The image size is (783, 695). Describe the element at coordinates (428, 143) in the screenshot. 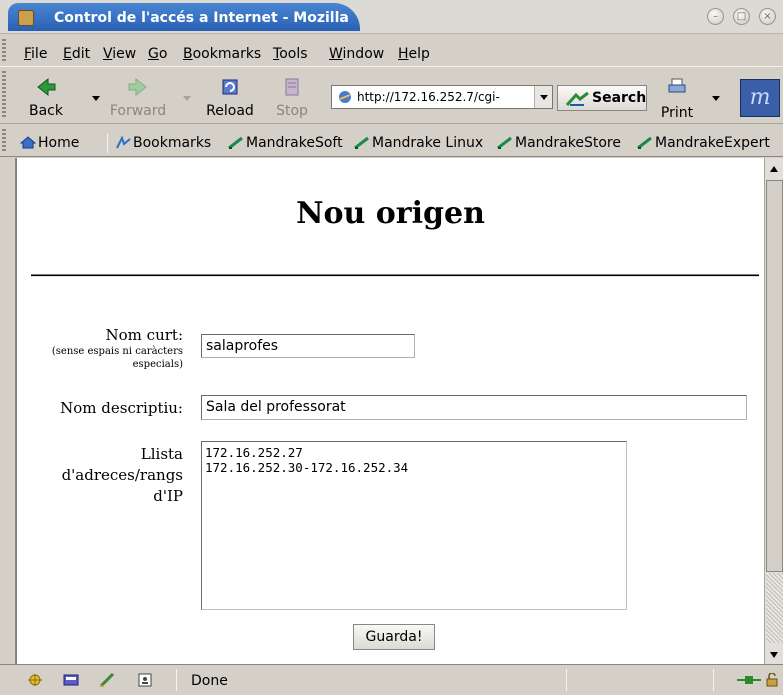

I see `bookmark-mandrake-linux-label: Mandrake Linux` at that location.